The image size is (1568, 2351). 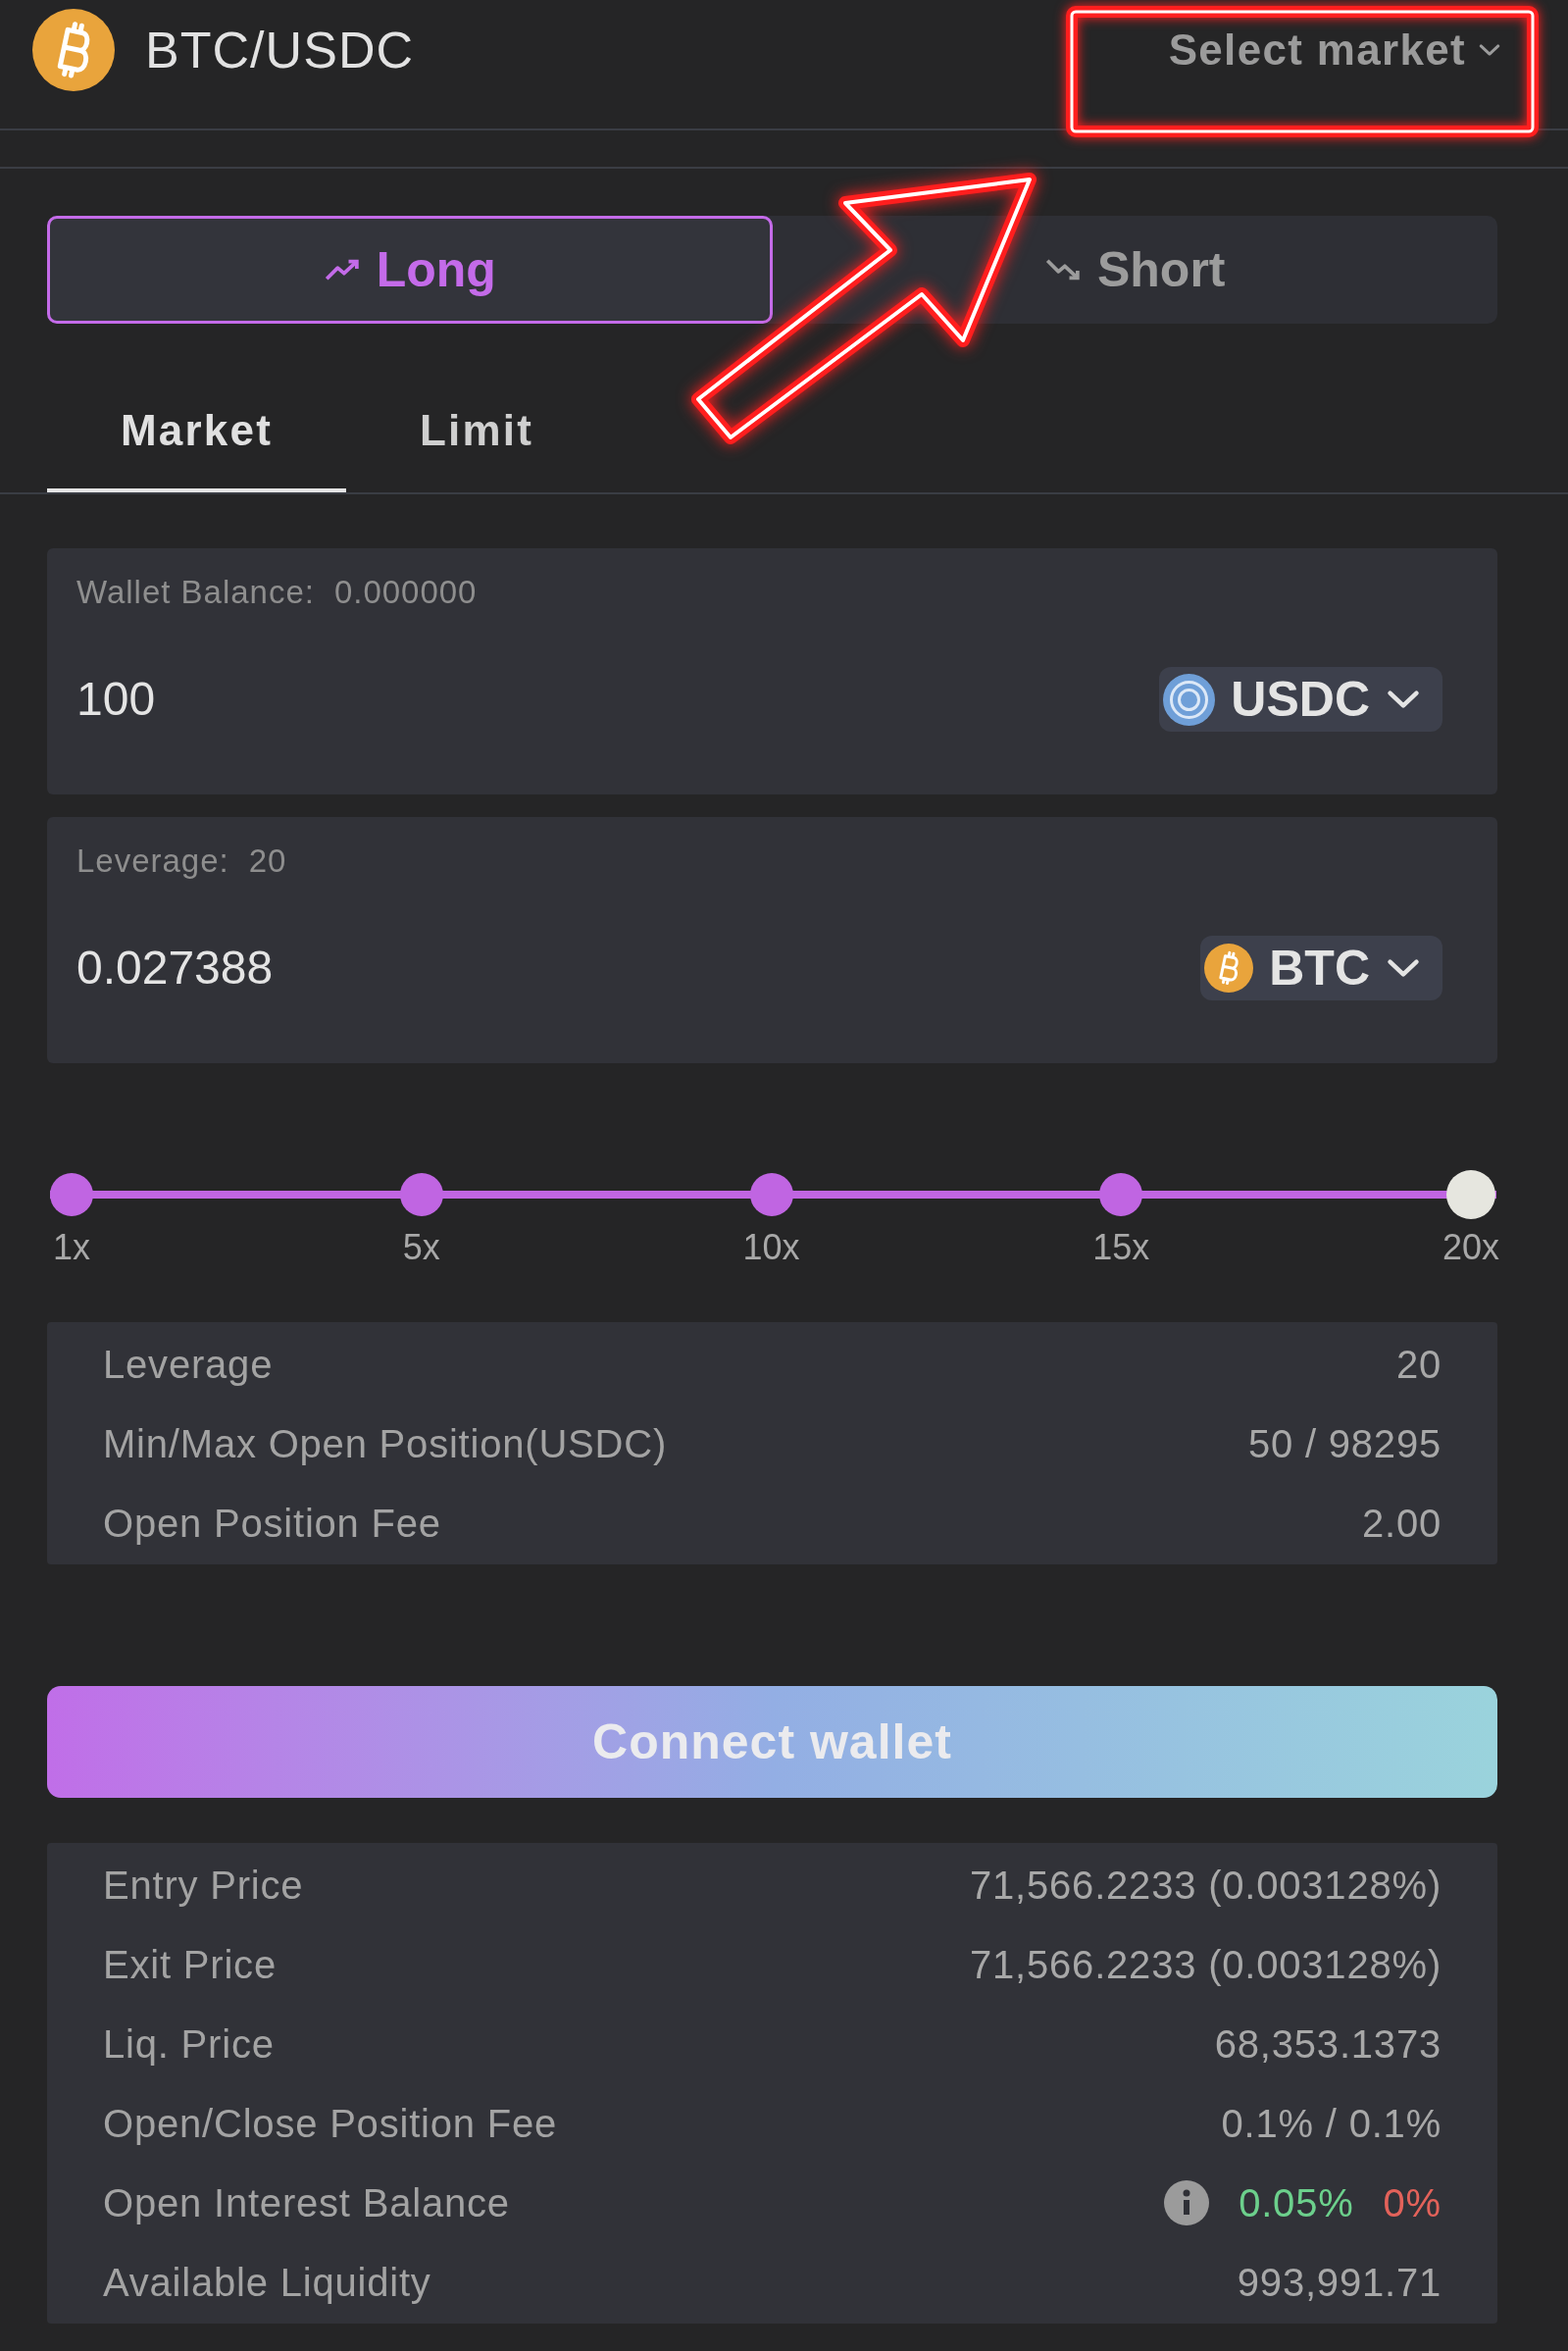 What do you see at coordinates (203, 1886) in the screenshot?
I see `detail-label: Entry Price` at bounding box center [203, 1886].